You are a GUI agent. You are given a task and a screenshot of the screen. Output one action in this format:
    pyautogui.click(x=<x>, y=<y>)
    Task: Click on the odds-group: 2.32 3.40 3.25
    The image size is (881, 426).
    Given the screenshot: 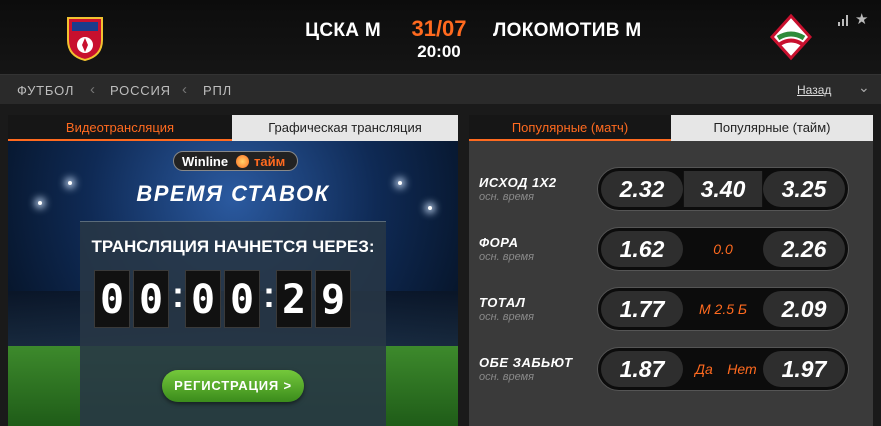 What is the action you would take?
    pyautogui.click(x=723, y=189)
    